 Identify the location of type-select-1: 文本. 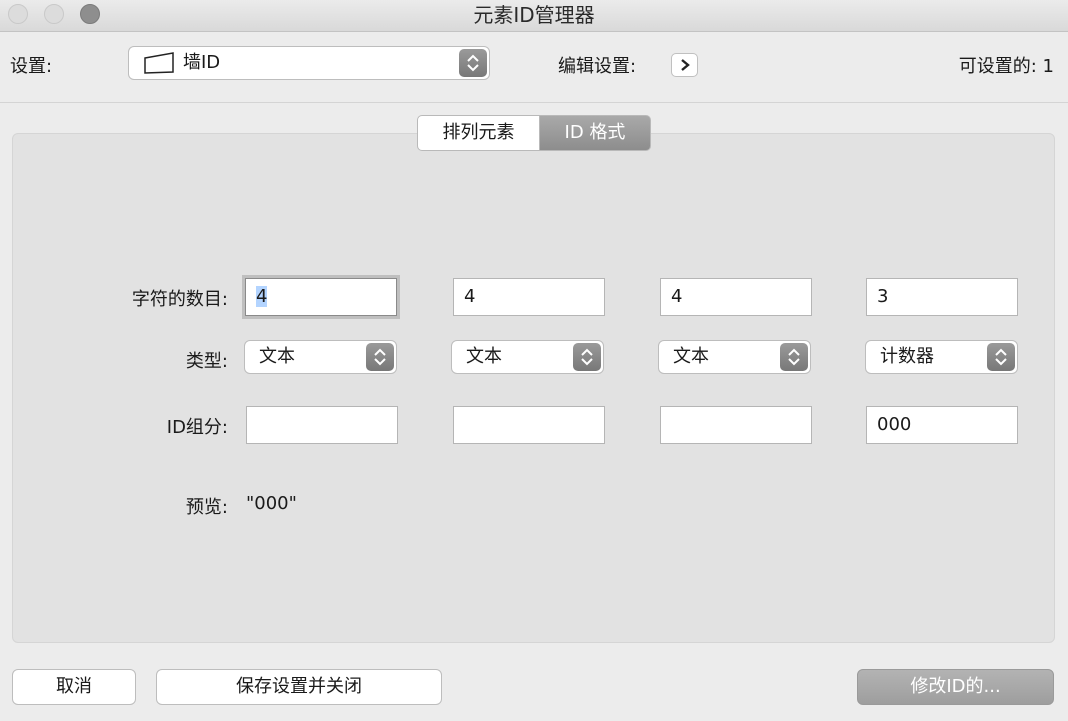
(320, 357).